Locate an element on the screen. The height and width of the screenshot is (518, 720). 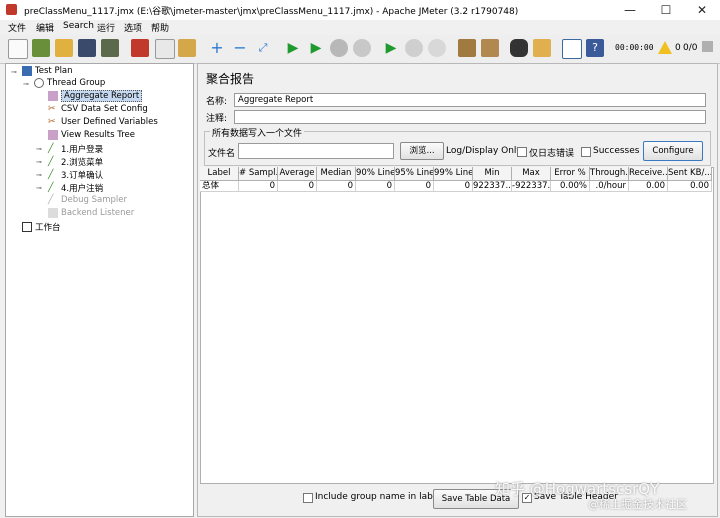
table-cell: 0.00% is located at coordinates (570, 186).